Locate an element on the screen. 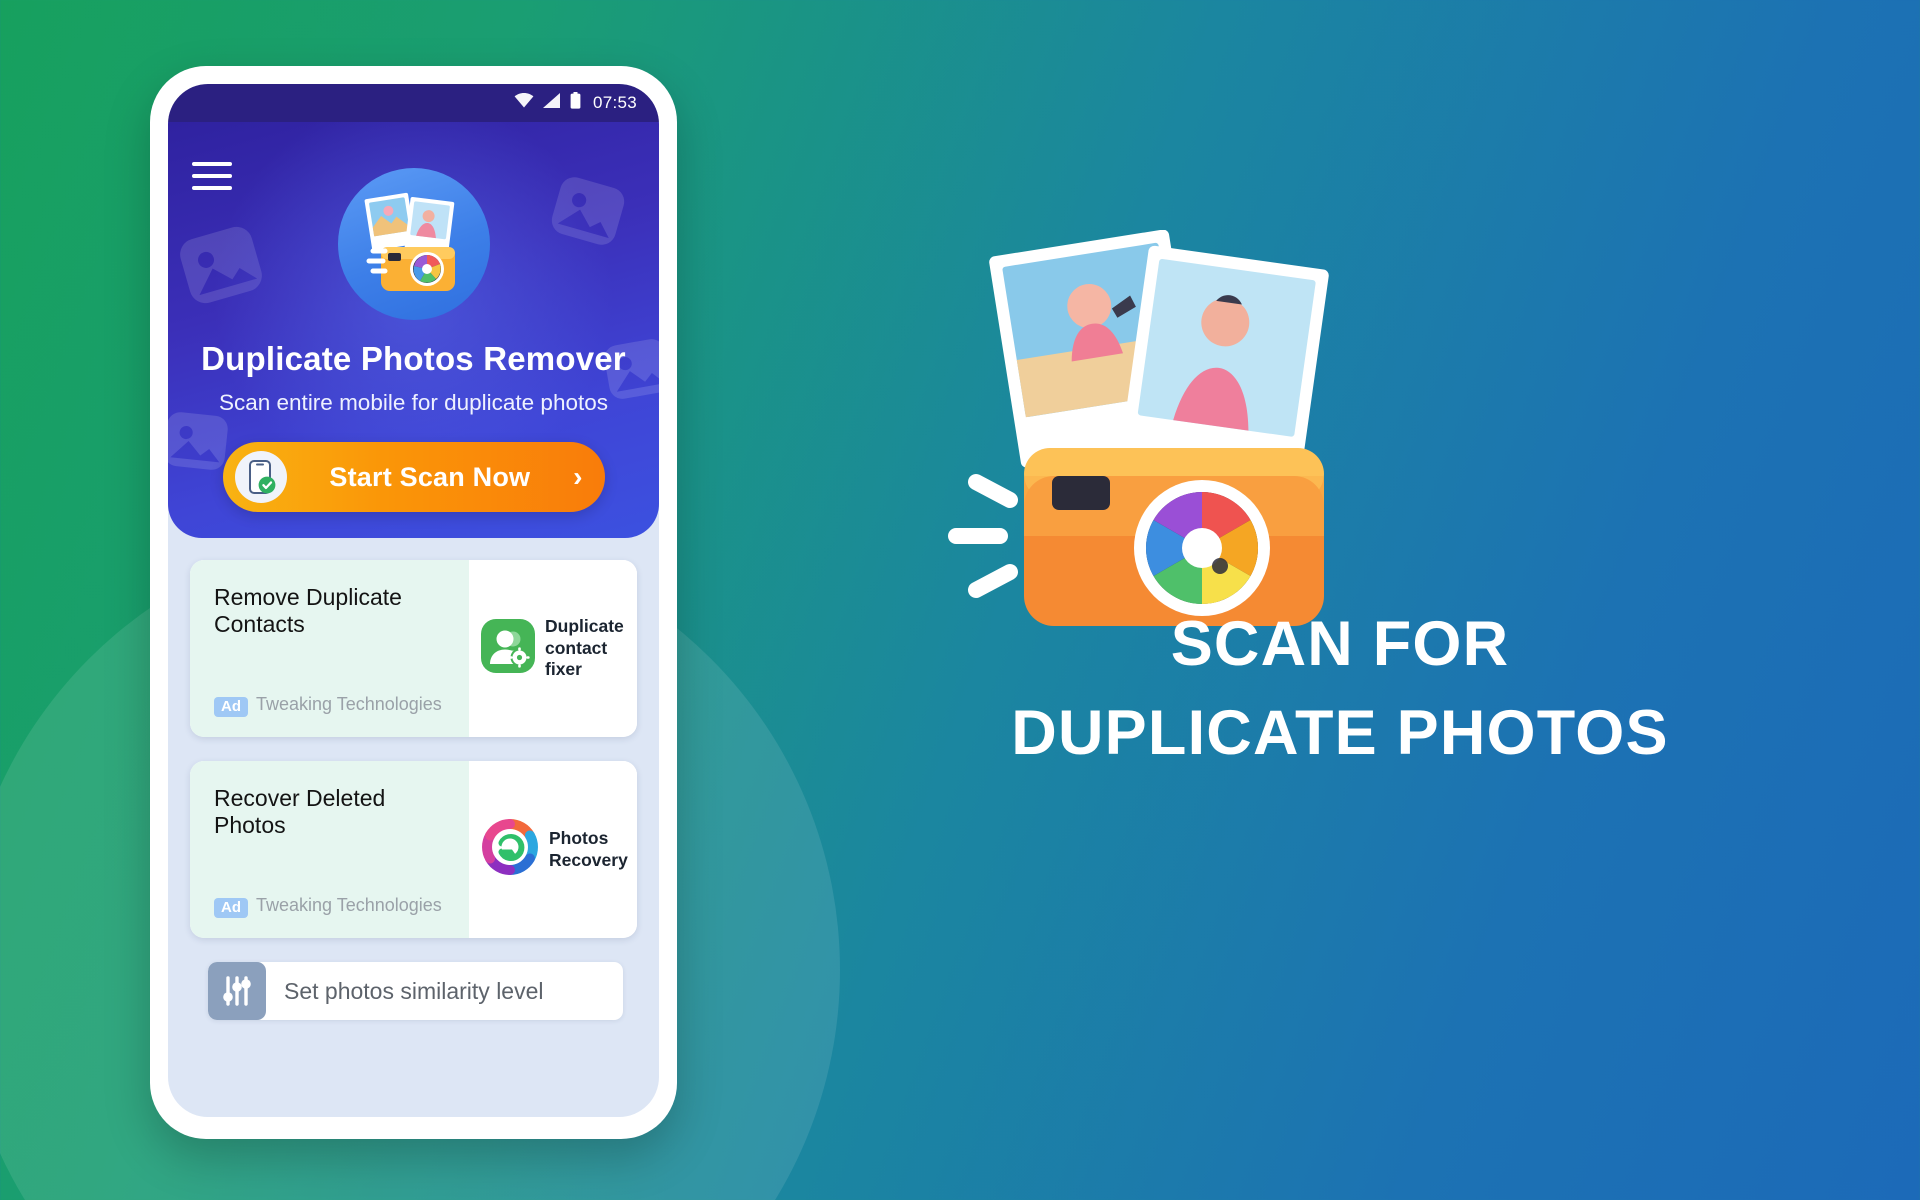  sliders-icon is located at coordinates (237, 991).